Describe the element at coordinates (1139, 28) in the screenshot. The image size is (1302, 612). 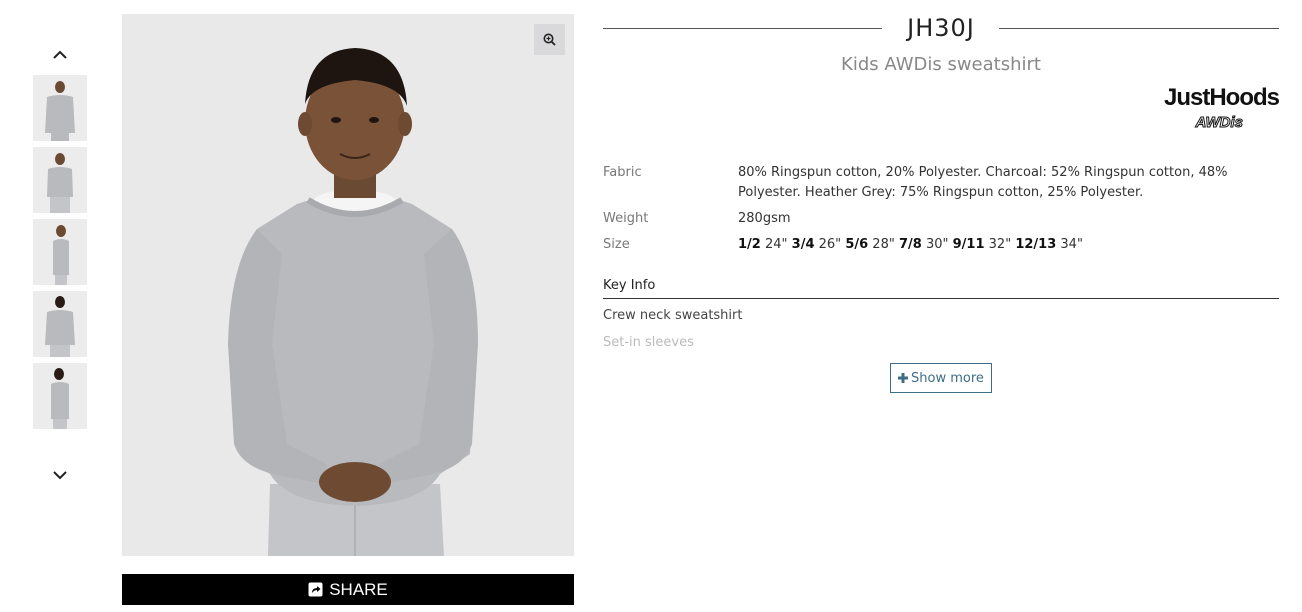
I see `divider` at that location.